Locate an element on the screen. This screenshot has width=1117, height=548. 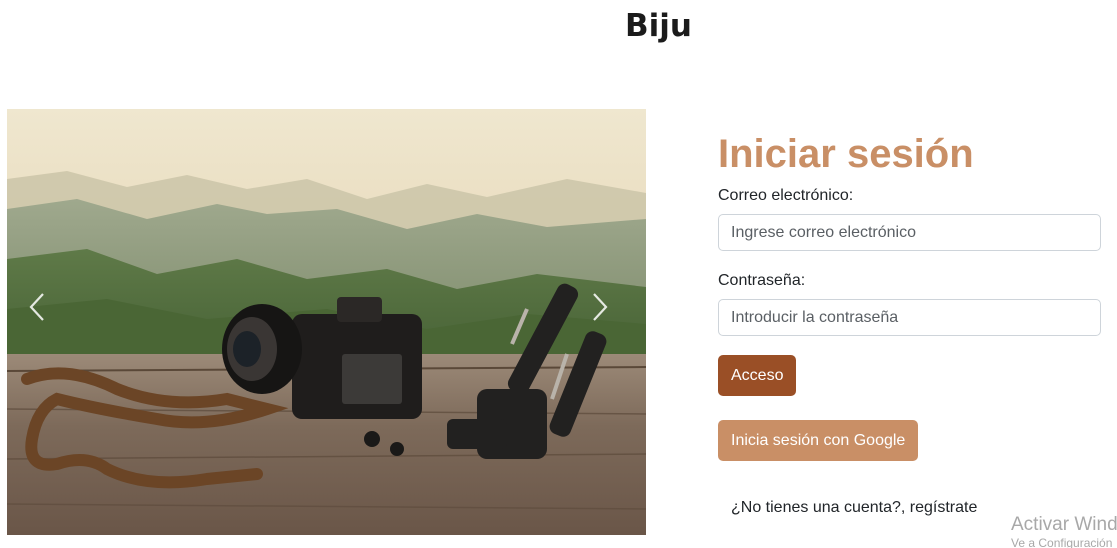
carousel-next-button is located at coordinates (600, 307).